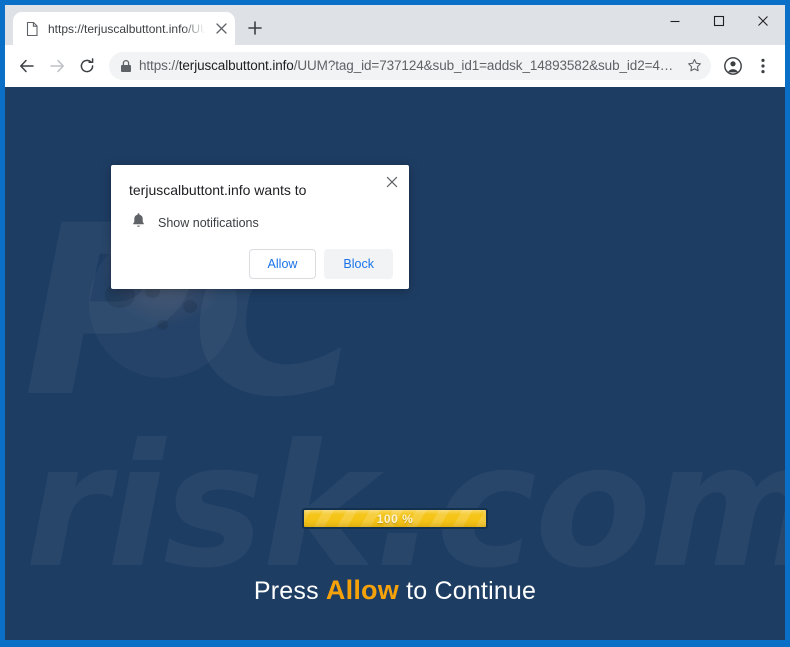 This screenshot has width=790, height=647. Describe the element at coordinates (126, 66) in the screenshot. I see `lock-icon` at that location.